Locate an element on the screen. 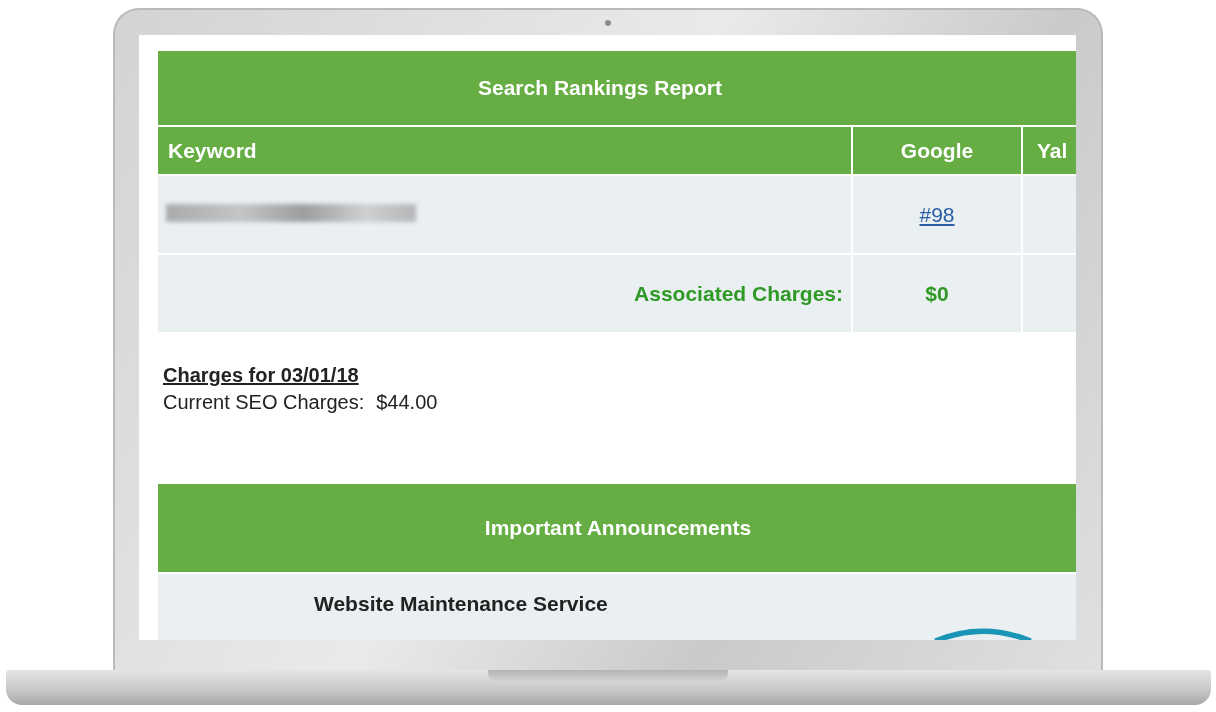 This screenshot has width=1216, height=712. report-title: Search Rankings Report is located at coordinates (617, 88).